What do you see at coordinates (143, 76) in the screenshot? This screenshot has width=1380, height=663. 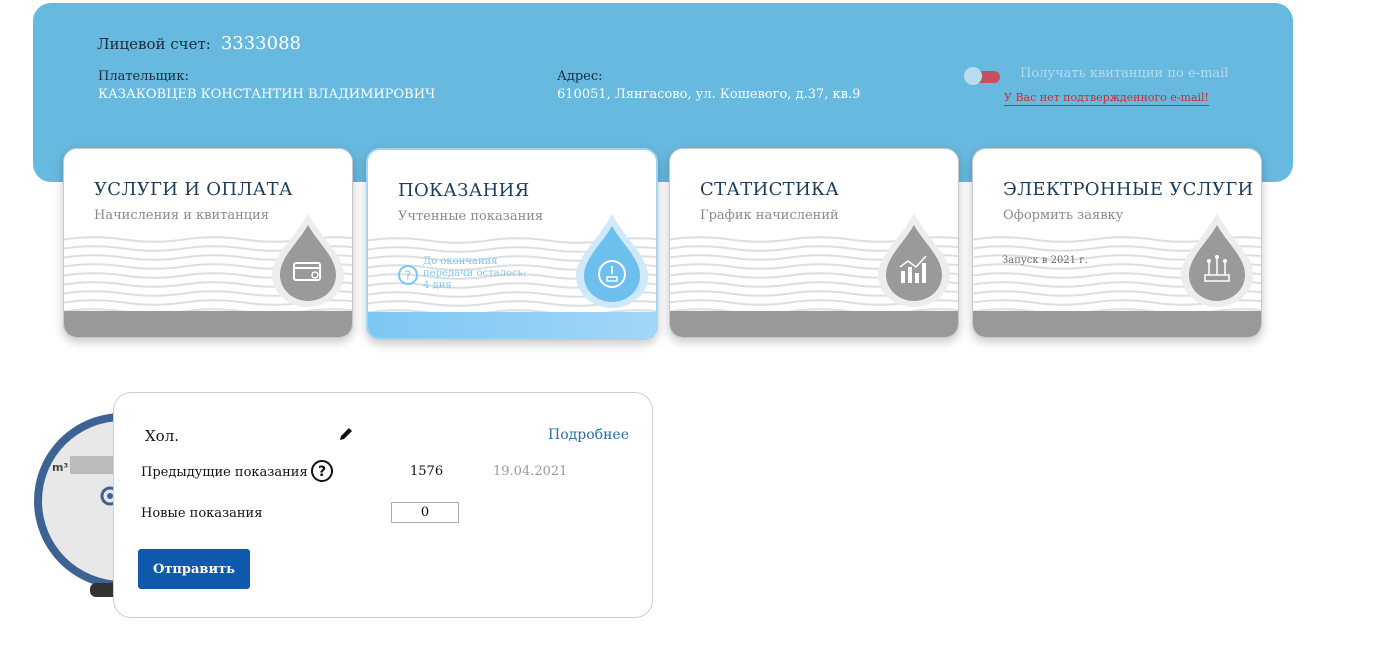 I see `payer-label: Плательщик:` at bounding box center [143, 76].